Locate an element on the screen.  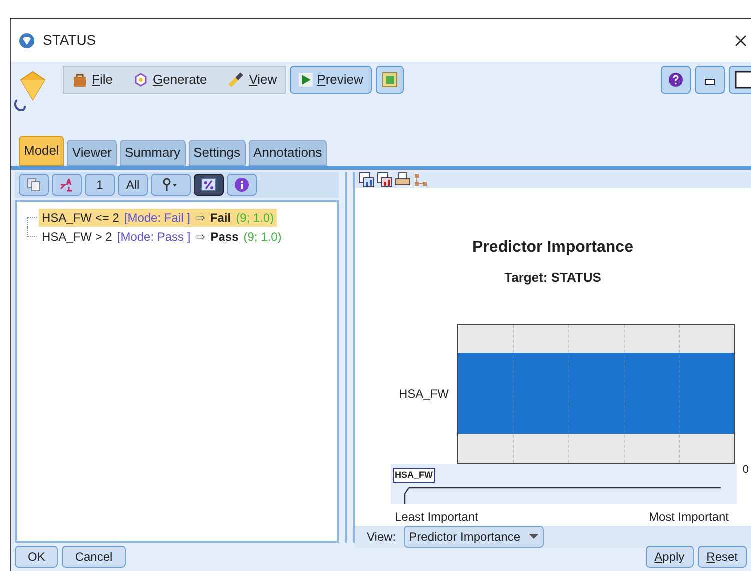
maximize-button is located at coordinates (740, 80).